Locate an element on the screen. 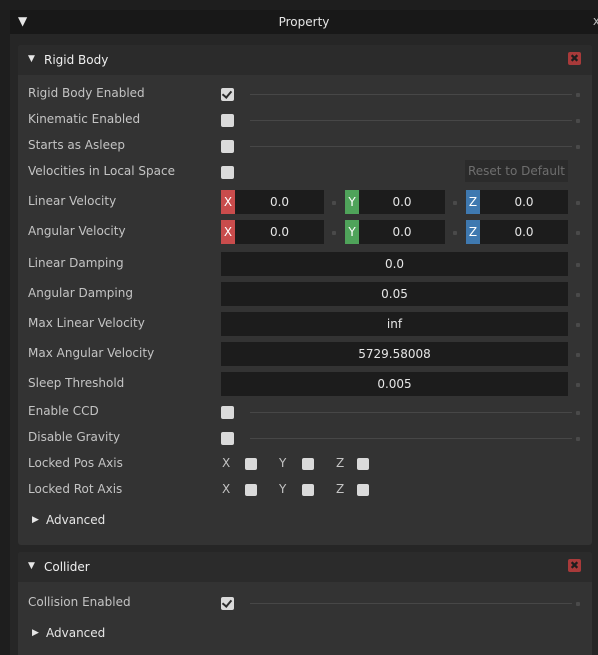 This screenshot has width=598, height=655. angular-damping-row: Angular Damping 0.05 is located at coordinates (305, 294).